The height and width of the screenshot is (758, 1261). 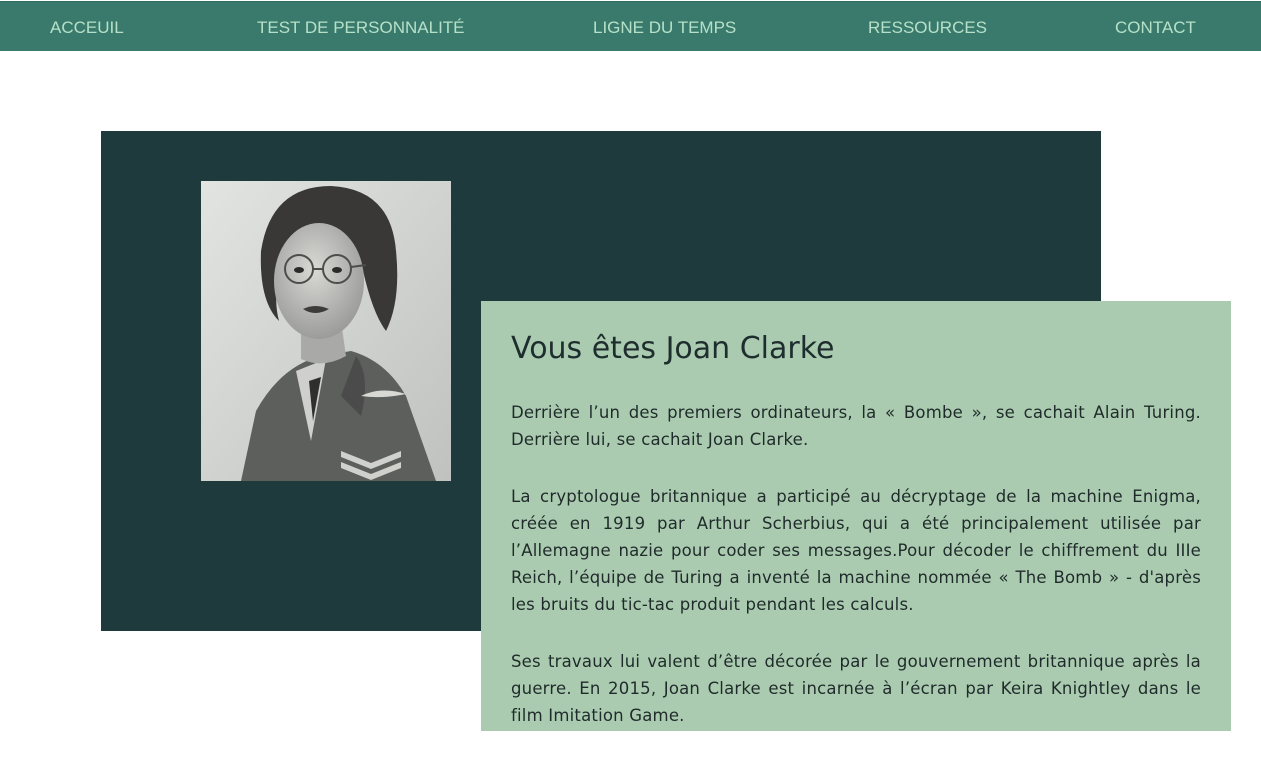 What do you see at coordinates (87, 27) in the screenshot?
I see `nav-item-acceuil: ACCEUIL` at bounding box center [87, 27].